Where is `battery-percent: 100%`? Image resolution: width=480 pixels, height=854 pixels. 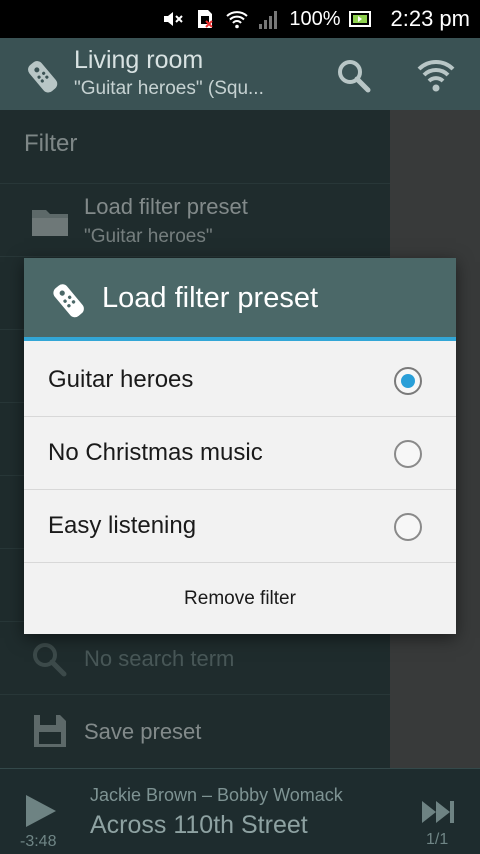 battery-percent: 100% is located at coordinates (315, 18).